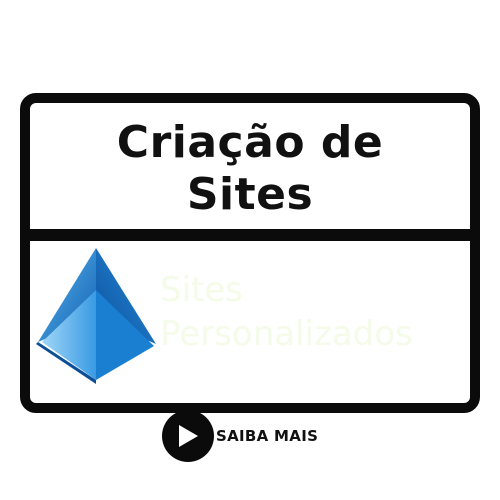 The height and width of the screenshot is (500, 500). What do you see at coordinates (250, 194) in the screenshot?
I see `title-line-2: Sites` at bounding box center [250, 194].